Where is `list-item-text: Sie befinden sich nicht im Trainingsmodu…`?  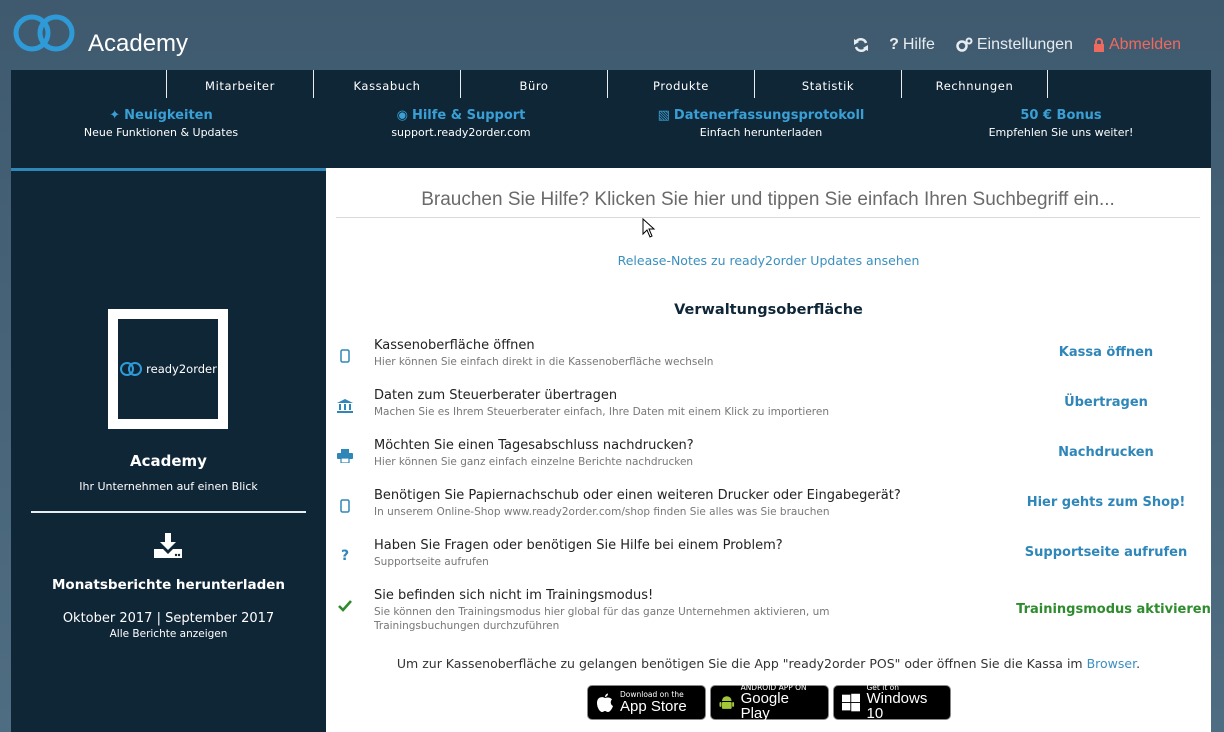
list-item-text: Sie befinden sich nicht im Trainingsmodu… is located at coordinates (654, 610).